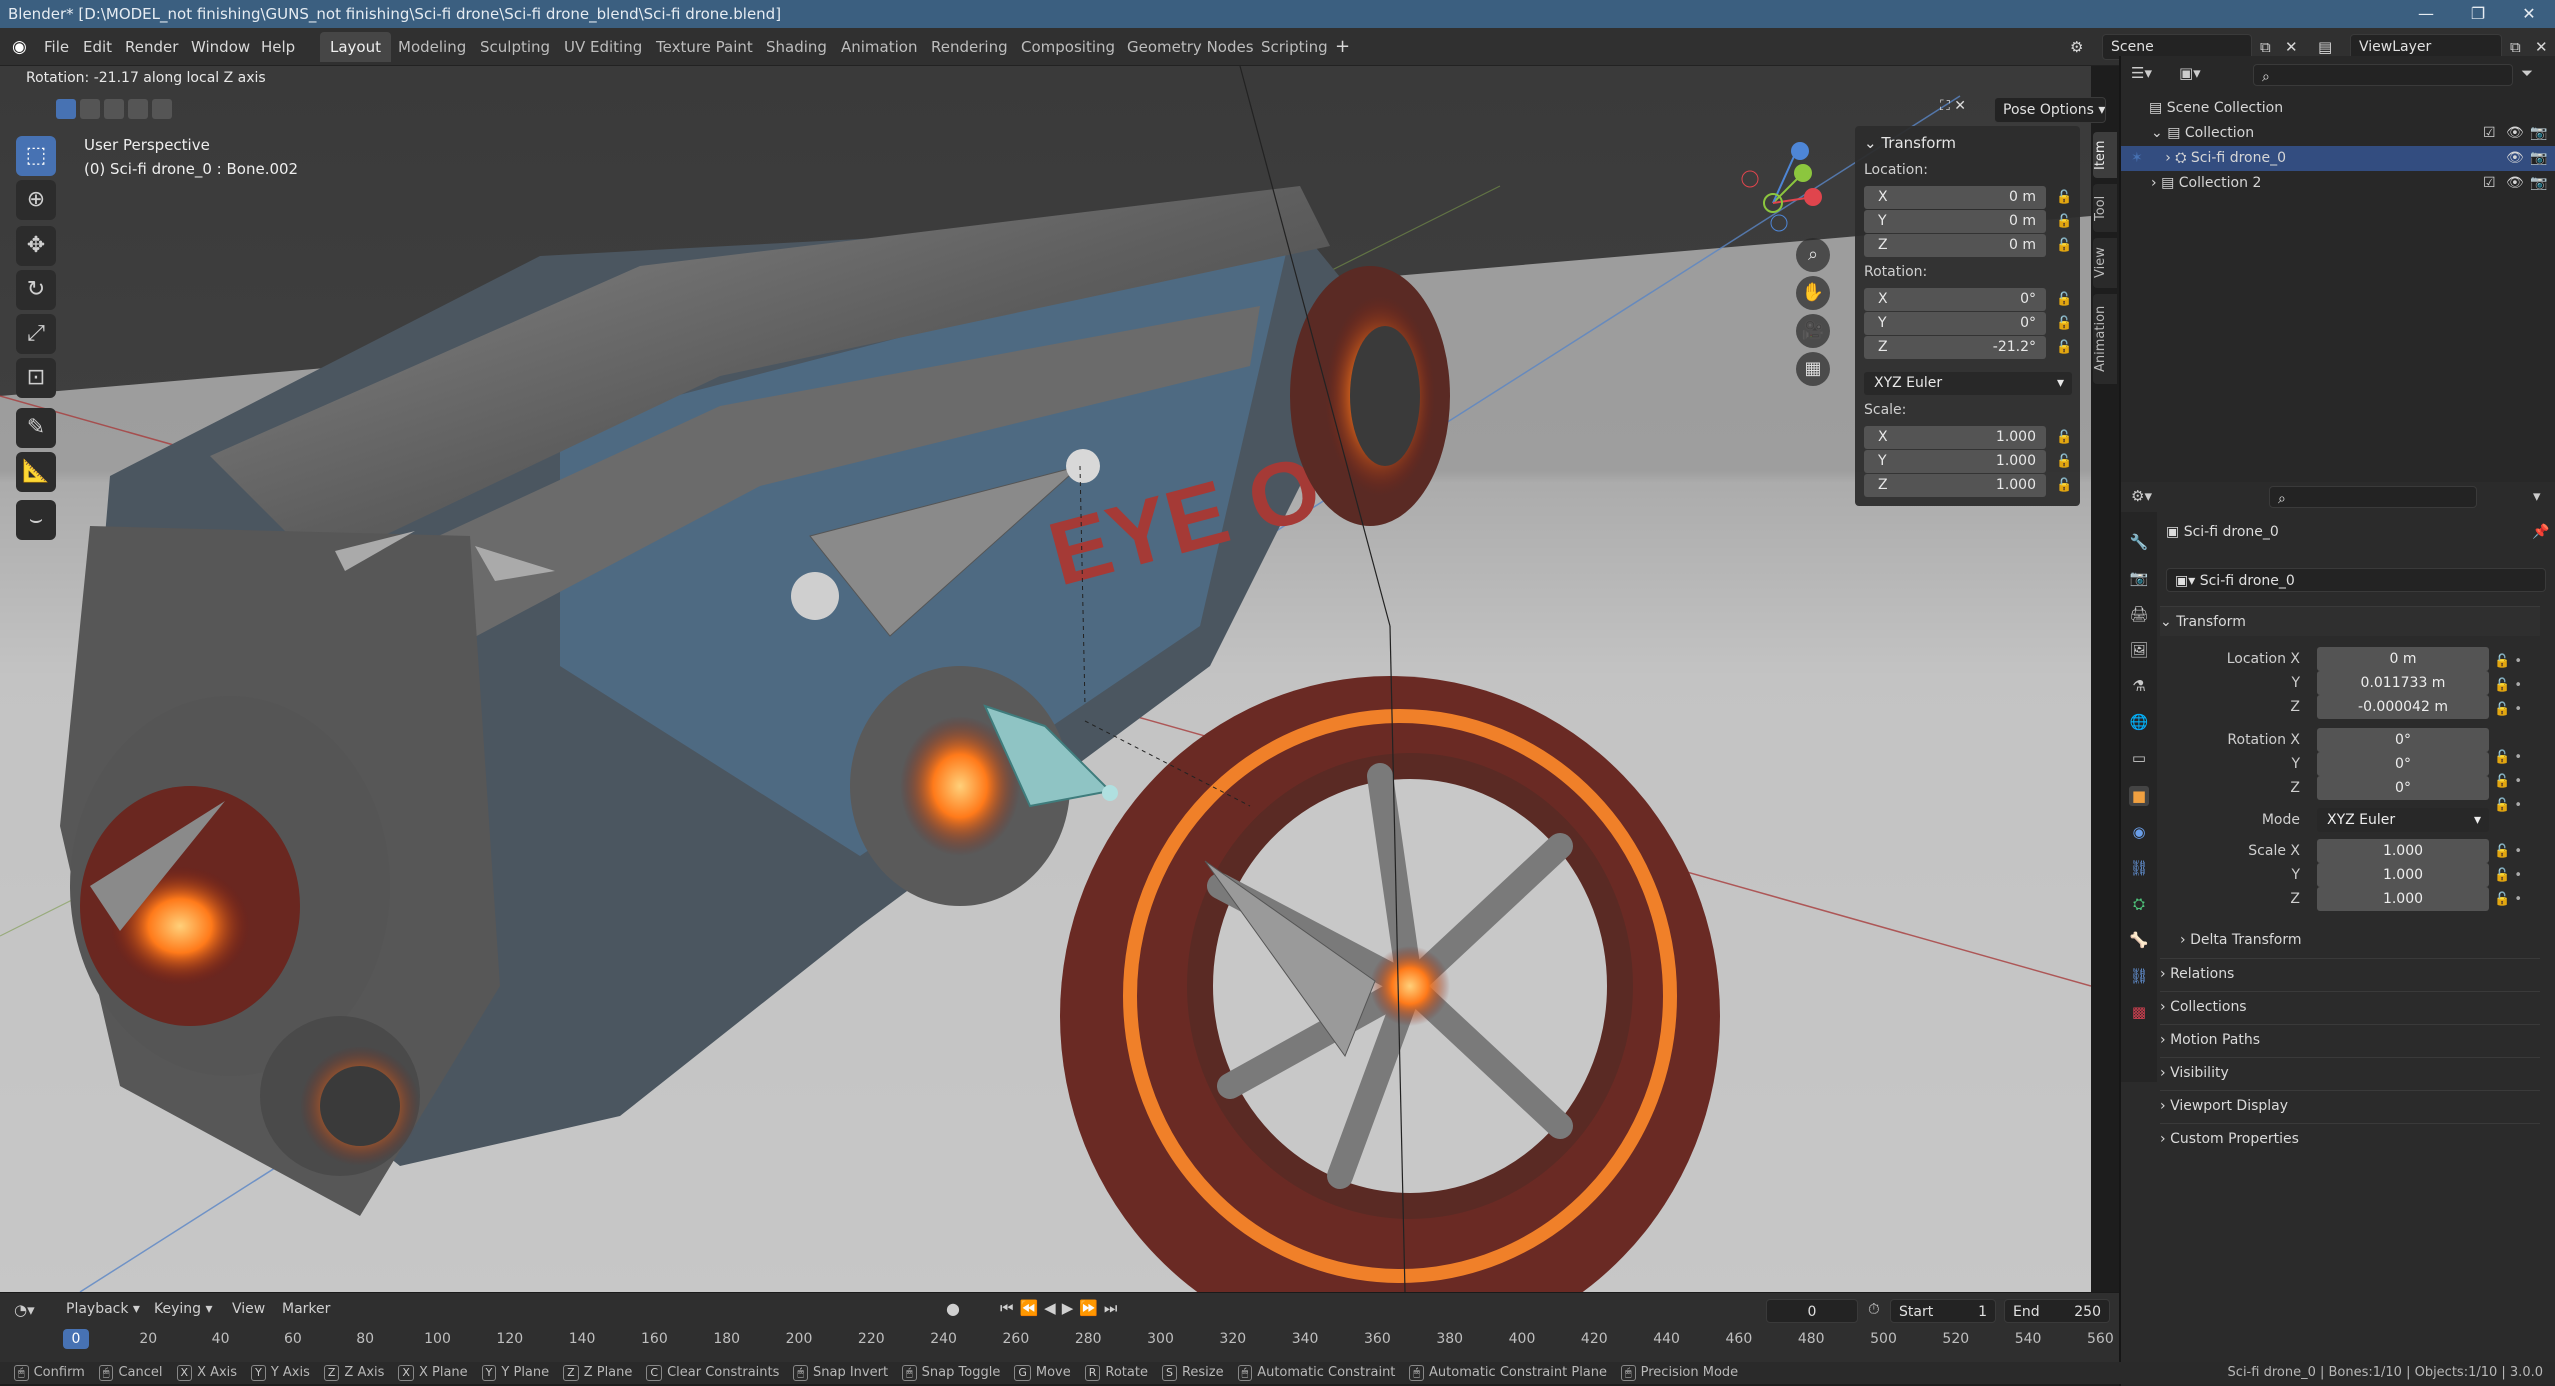 This screenshot has height=1386, width=2555. I want to click on menu-playback: Playback ▾, so click(103, 1309).